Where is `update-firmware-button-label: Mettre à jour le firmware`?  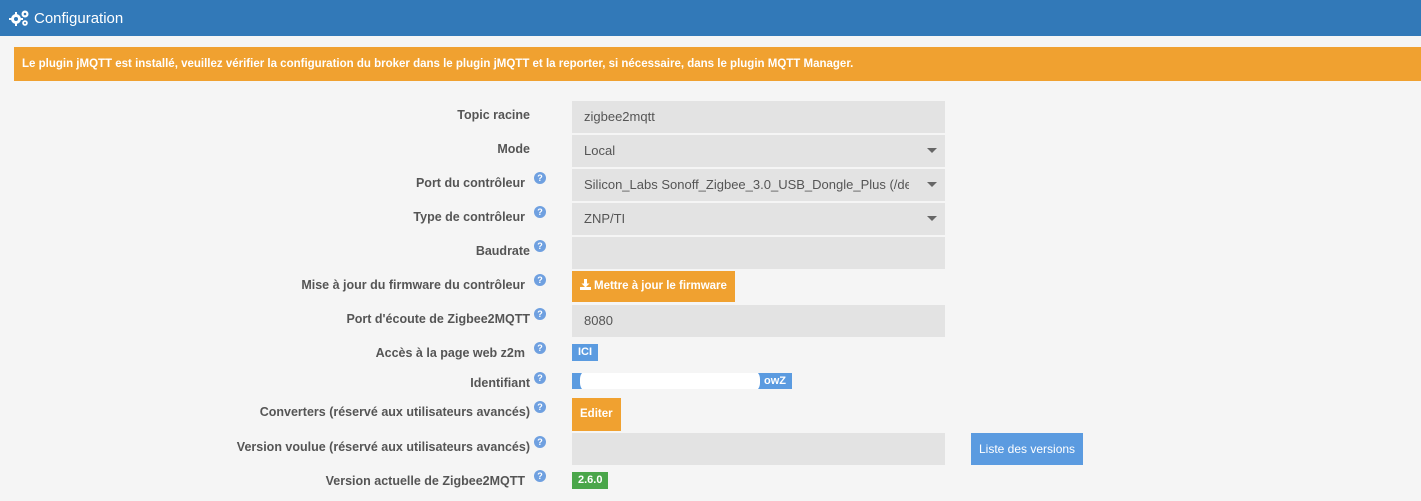 update-firmware-button-label: Mettre à jour le firmware is located at coordinates (660, 286).